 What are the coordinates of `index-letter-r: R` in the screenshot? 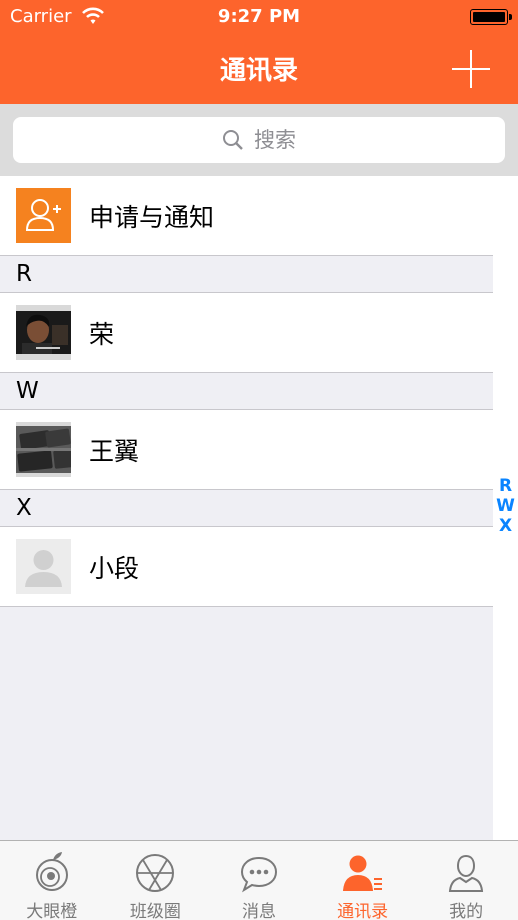 It's located at (505, 486).